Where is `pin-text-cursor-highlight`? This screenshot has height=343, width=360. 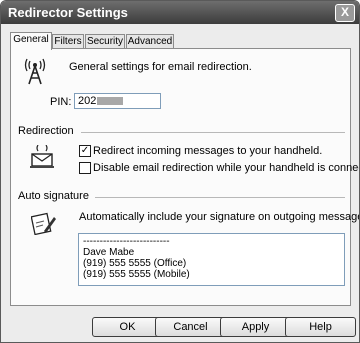
pin-text-cursor-highlight is located at coordinates (110, 101).